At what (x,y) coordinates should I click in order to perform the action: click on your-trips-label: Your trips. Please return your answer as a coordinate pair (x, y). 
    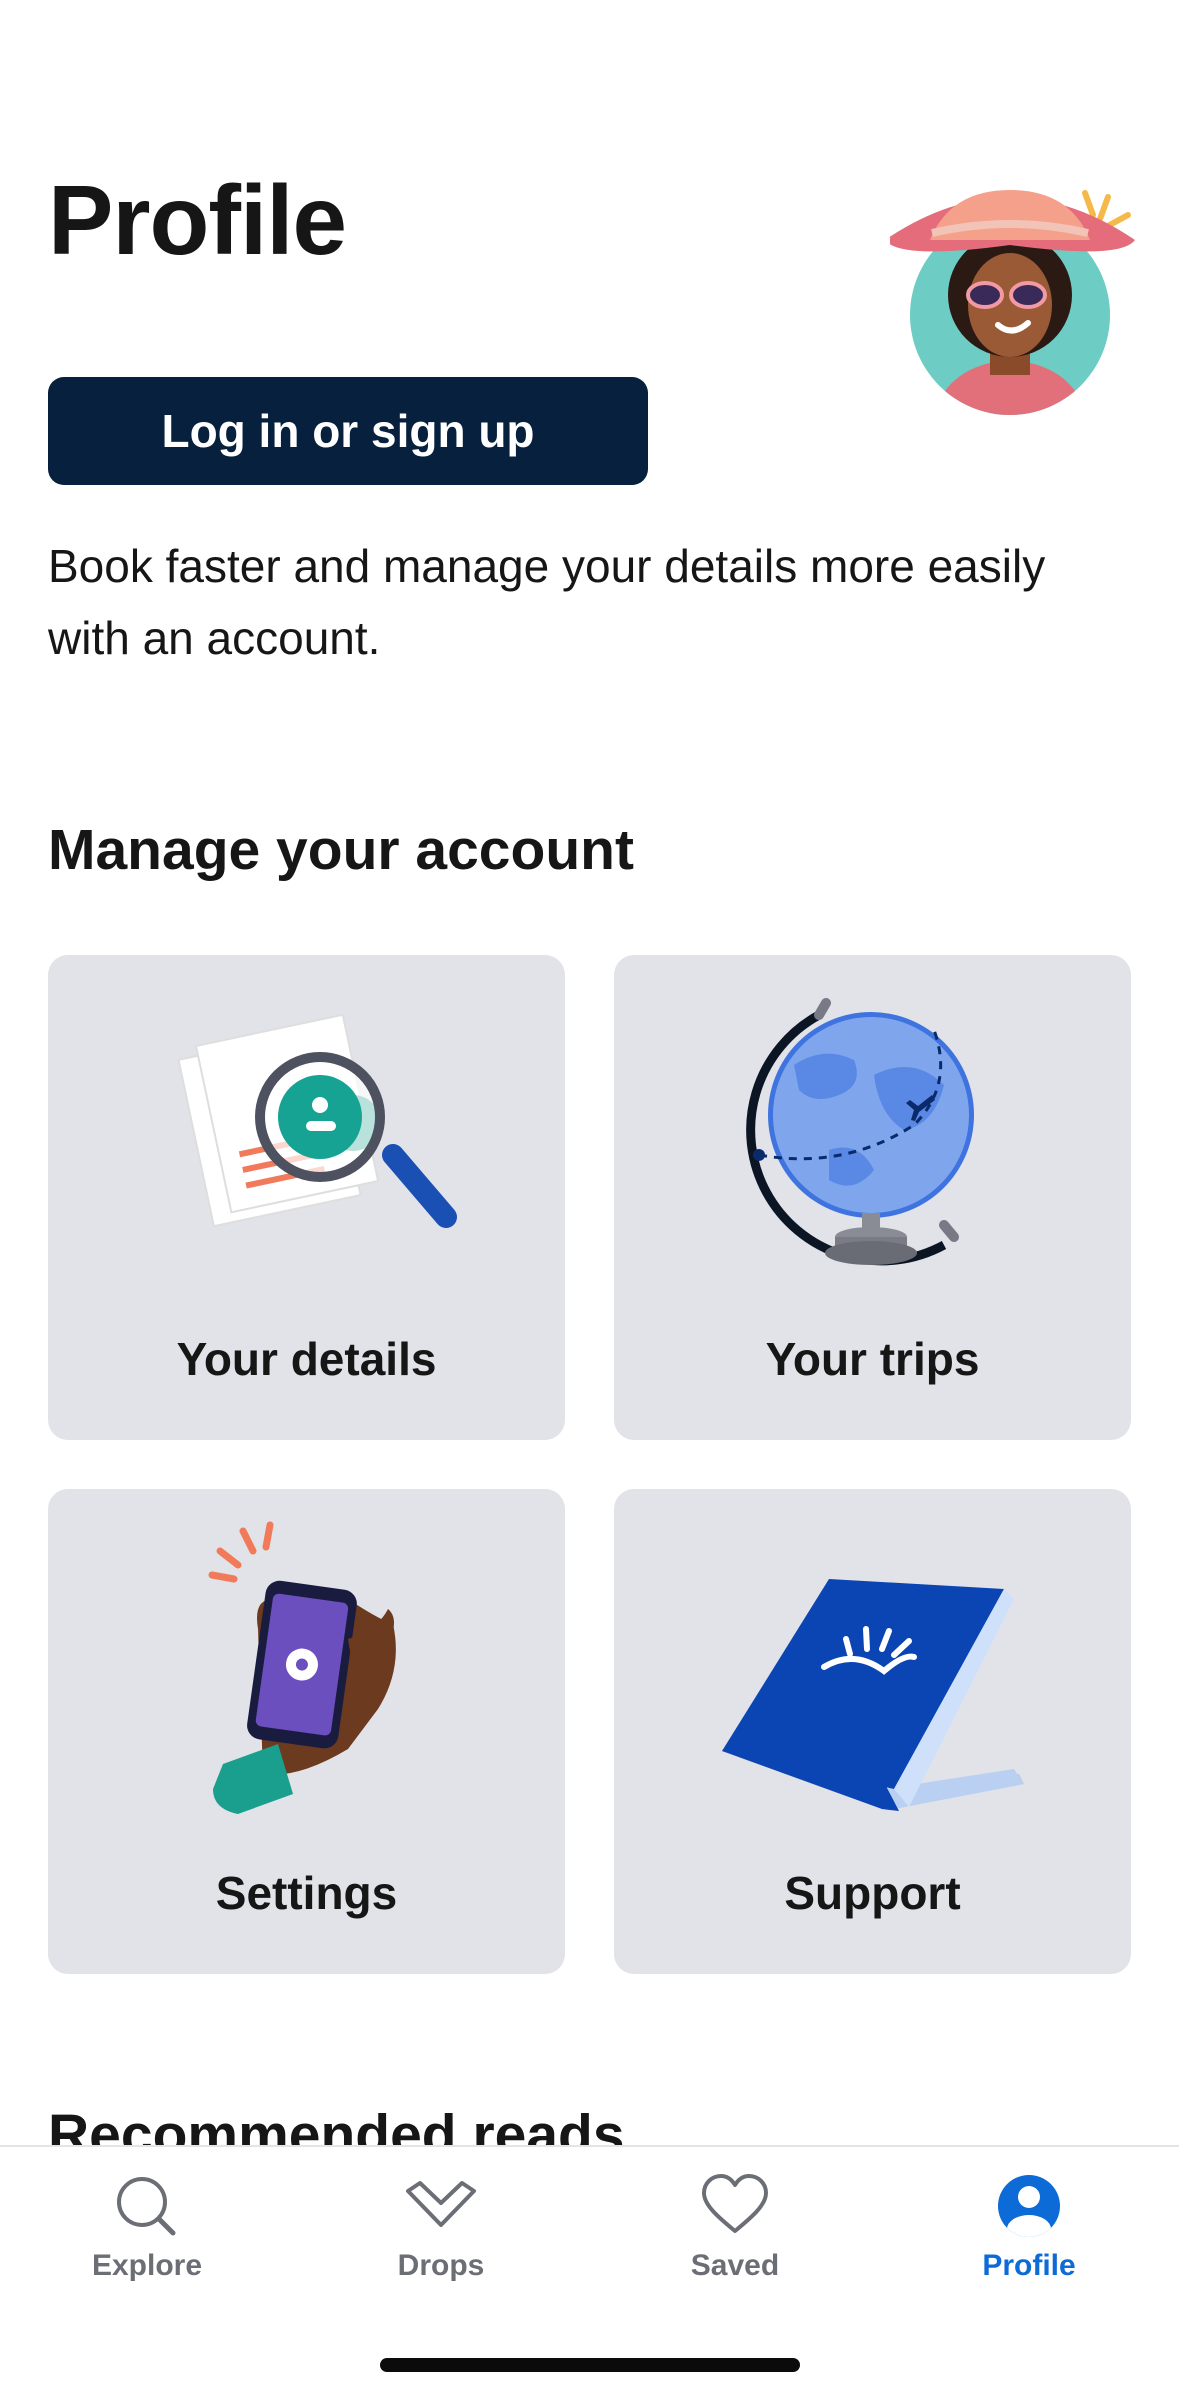
    Looking at the image, I should click on (872, 1359).